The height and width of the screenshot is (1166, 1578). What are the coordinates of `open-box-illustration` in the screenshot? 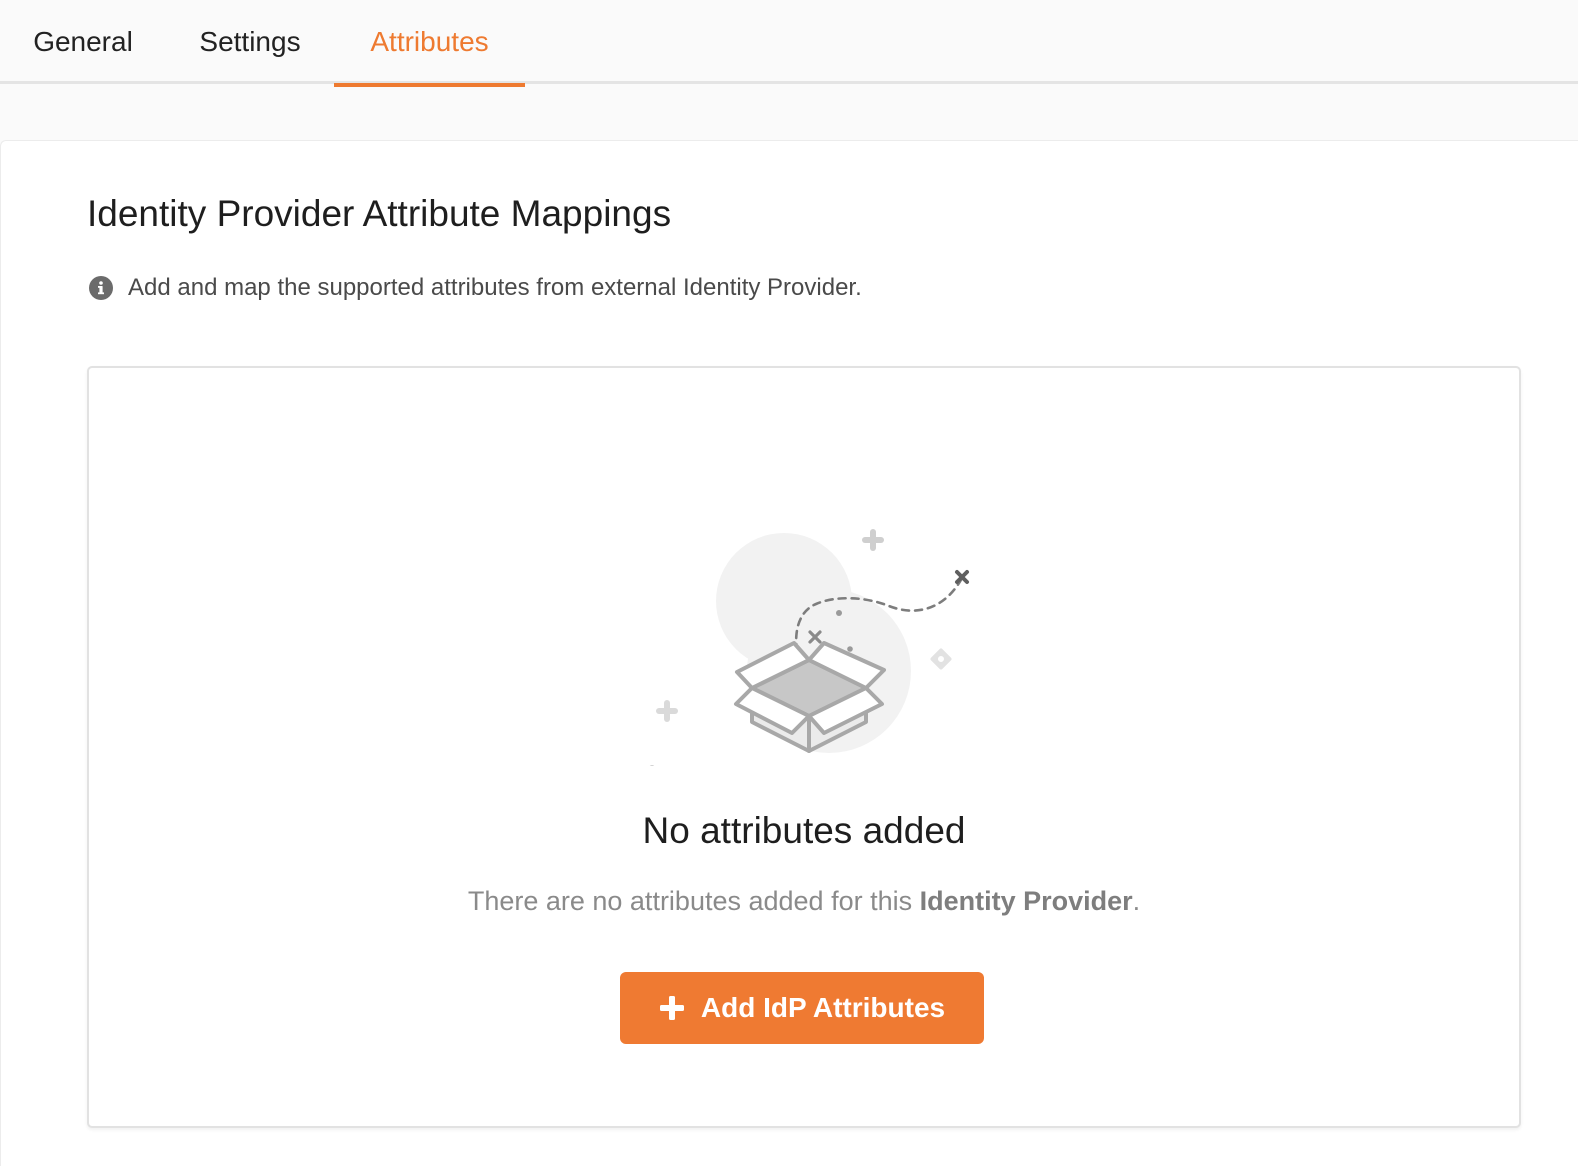 It's located at (809, 647).